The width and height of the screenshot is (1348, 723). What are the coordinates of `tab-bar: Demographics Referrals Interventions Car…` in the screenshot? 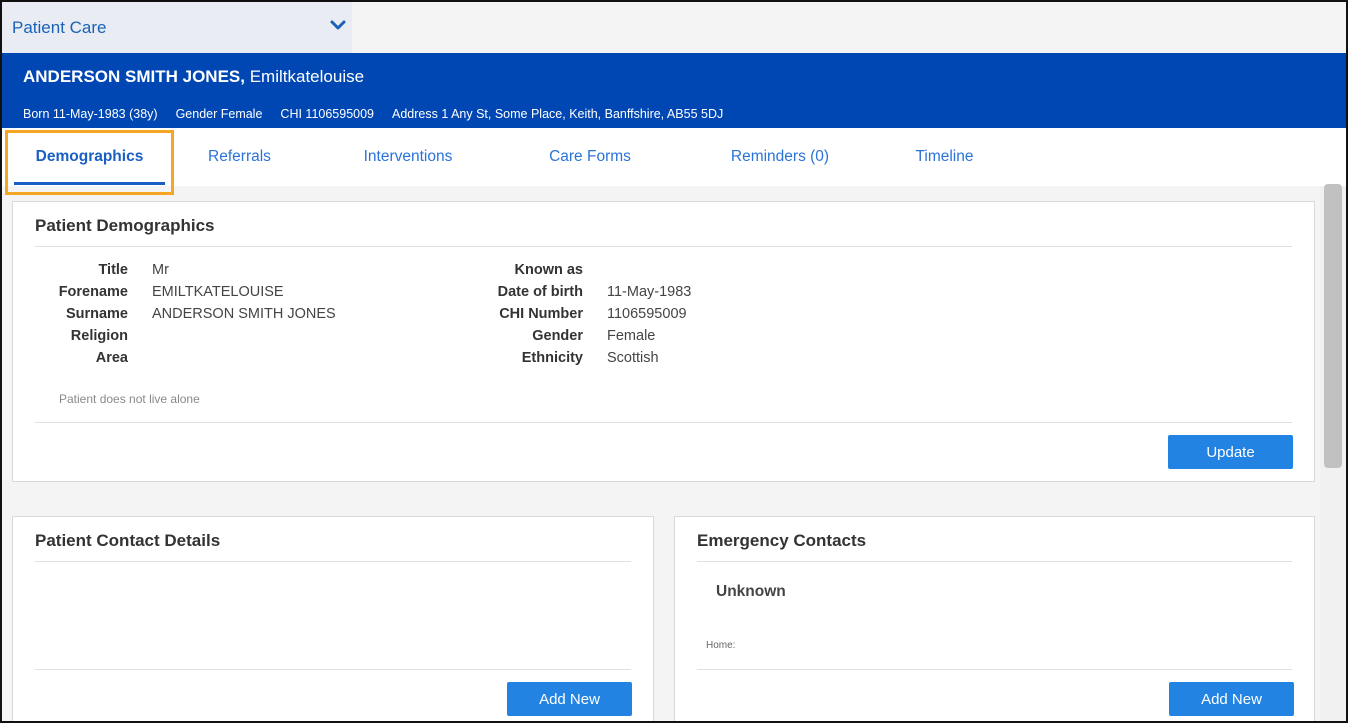 It's located at (674, 157).